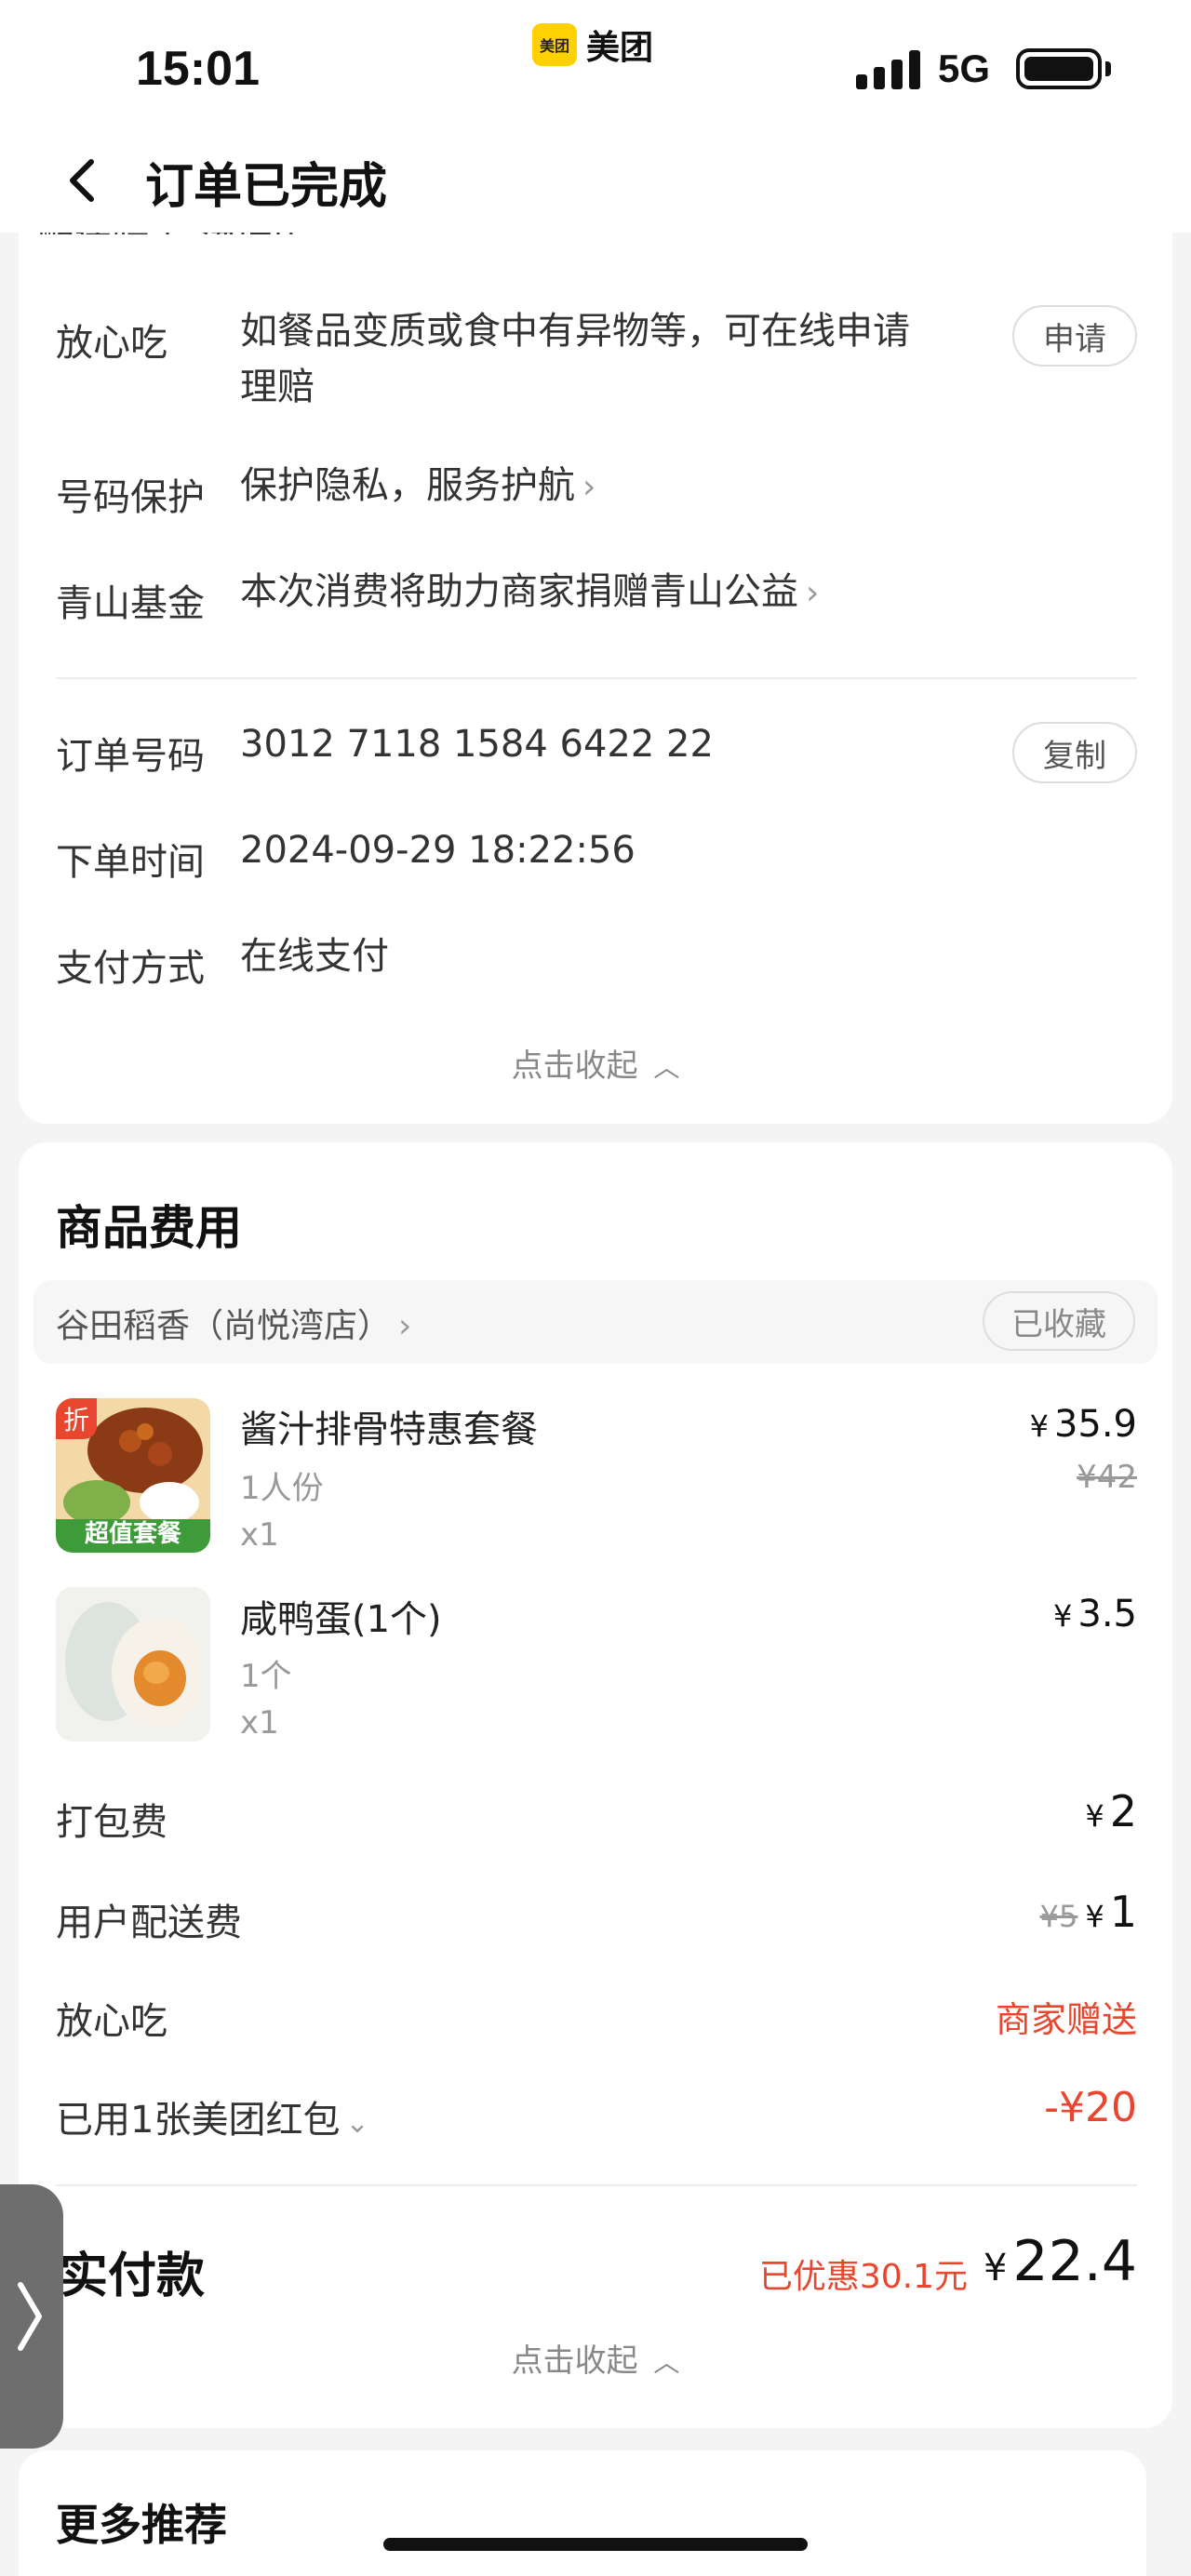  Describe the element at coordinates (888, 68) in the screenshot. I see `signal-icon` at that location.